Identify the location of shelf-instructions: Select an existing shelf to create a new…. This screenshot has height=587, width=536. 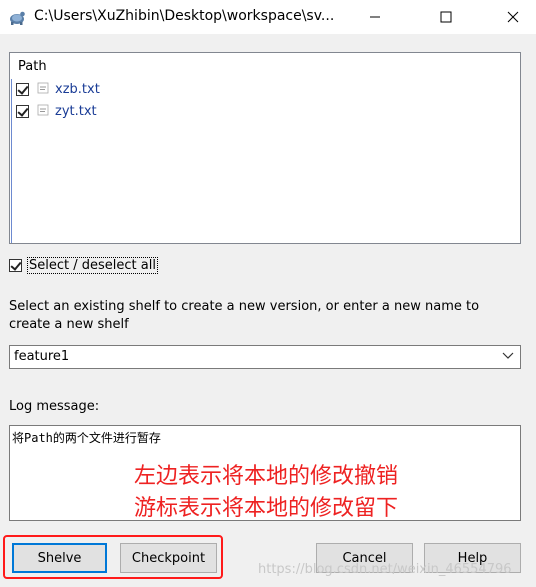
(244, 315).